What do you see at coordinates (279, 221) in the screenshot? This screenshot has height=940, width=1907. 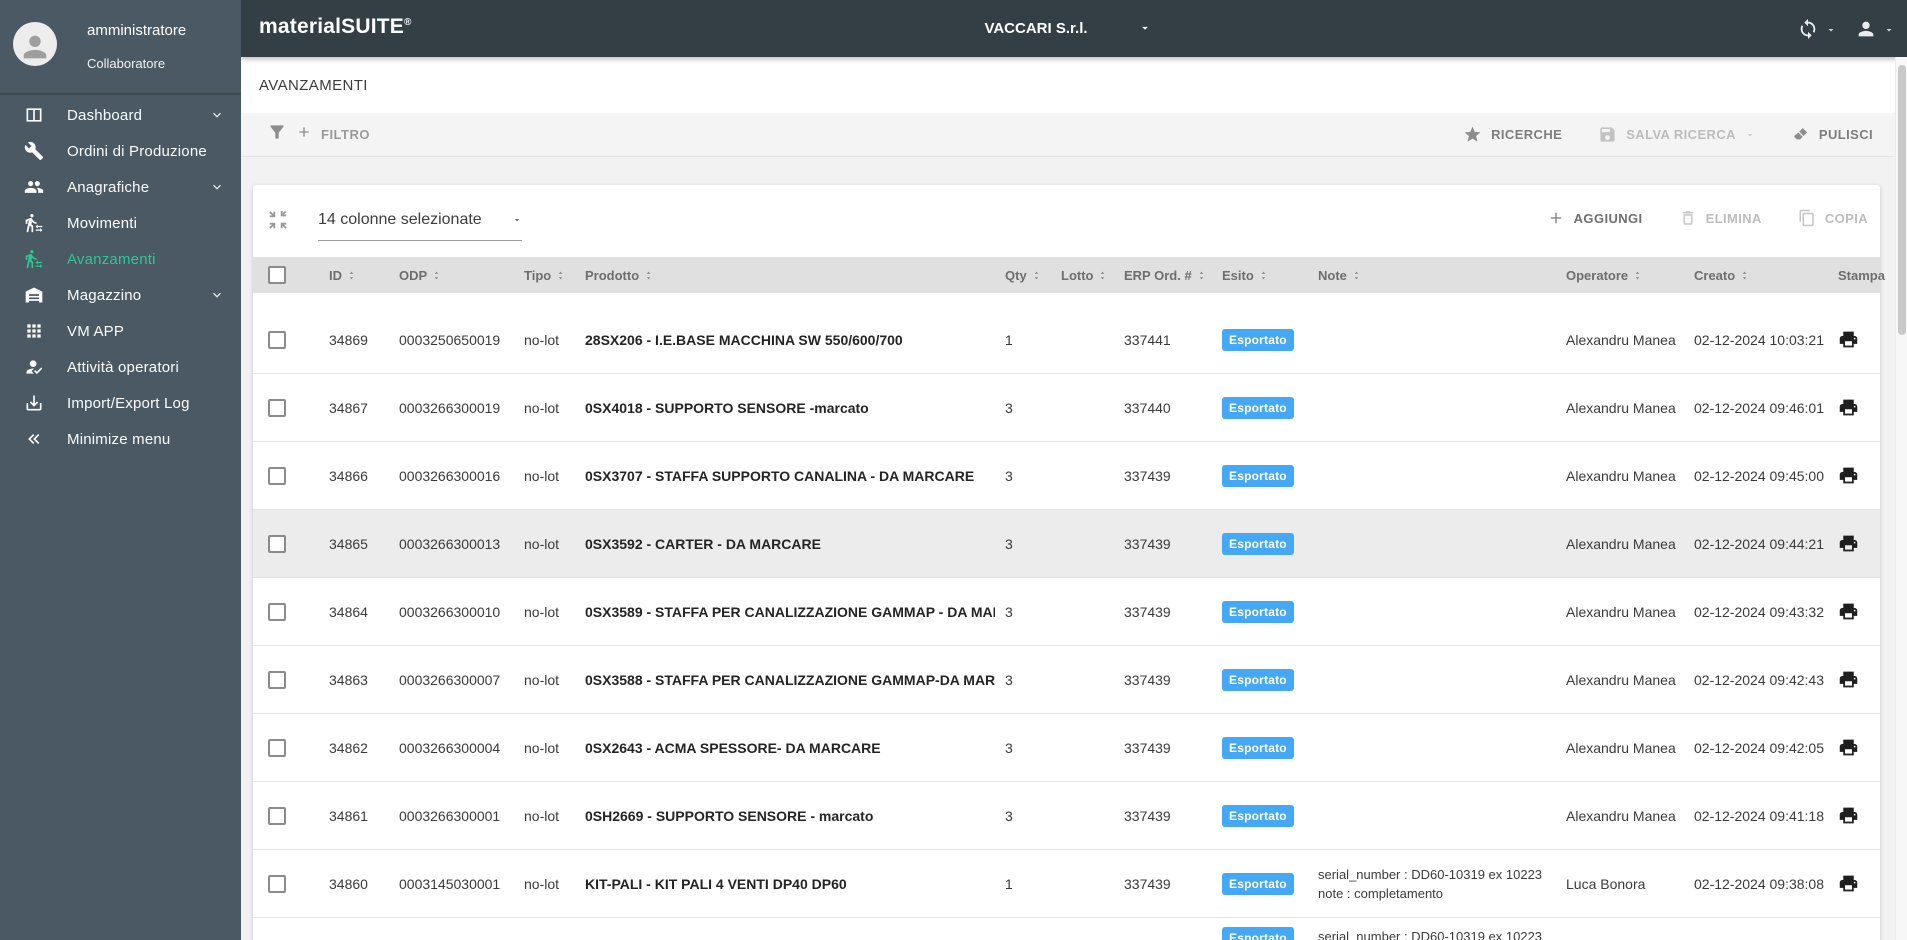 I see `compress-columns-icon` at bounding box center [279, 221].